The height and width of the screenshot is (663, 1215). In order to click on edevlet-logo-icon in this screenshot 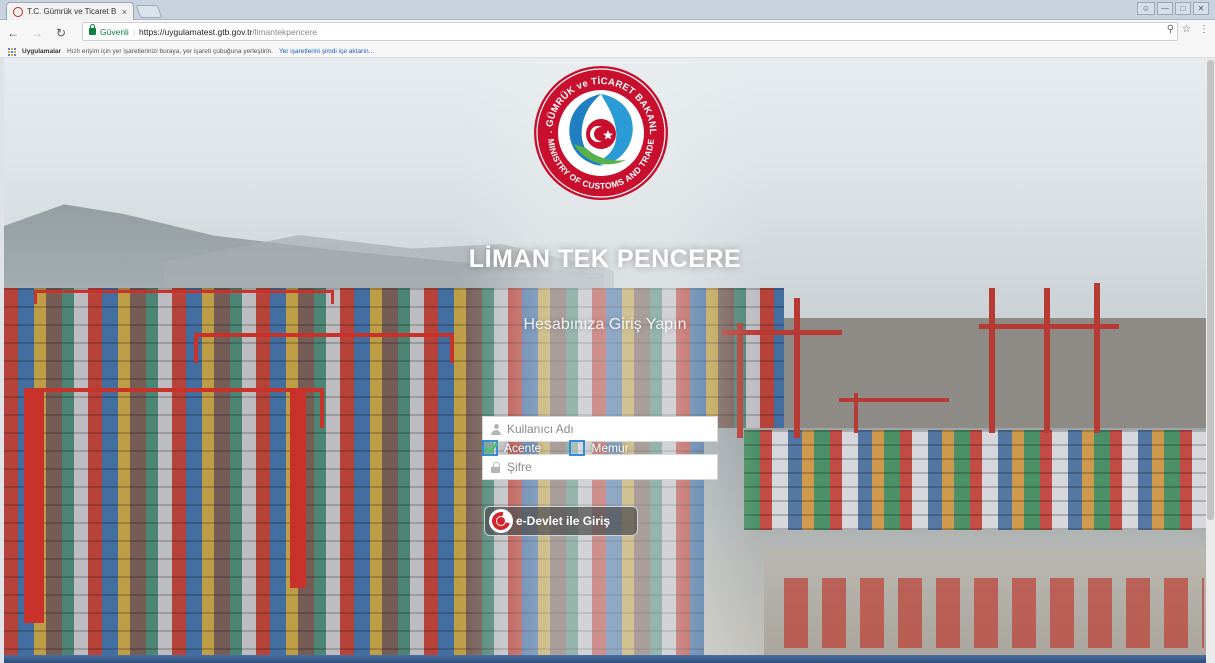, I will do `click(501, 521)`.